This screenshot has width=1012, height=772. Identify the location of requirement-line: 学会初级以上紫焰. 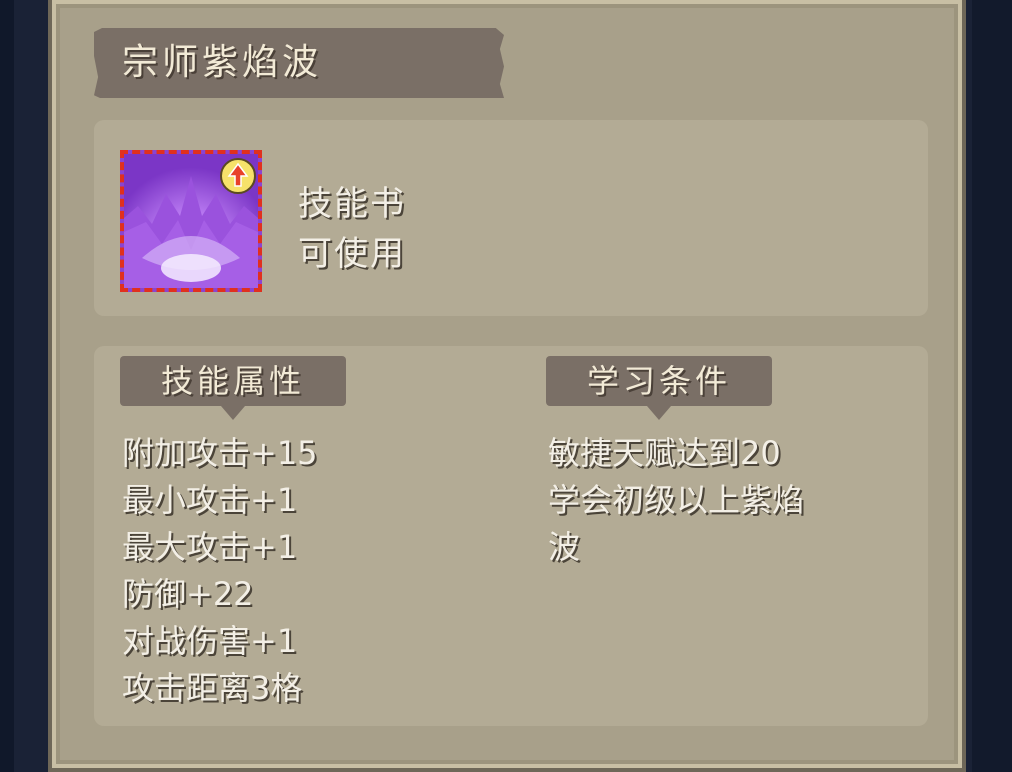
(676, 500).